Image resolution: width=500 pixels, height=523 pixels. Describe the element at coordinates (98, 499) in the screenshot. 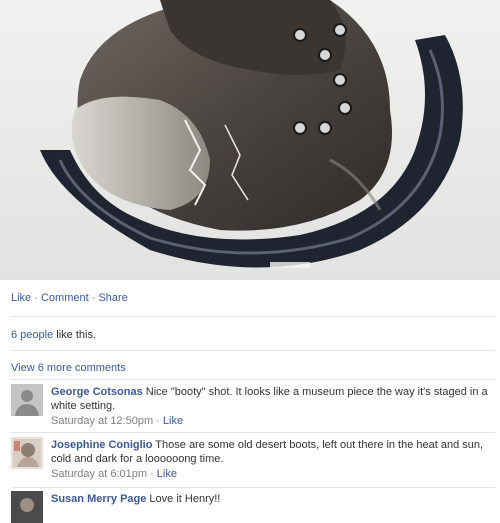

I see `comment-author: Susan Merry Page` at that location.